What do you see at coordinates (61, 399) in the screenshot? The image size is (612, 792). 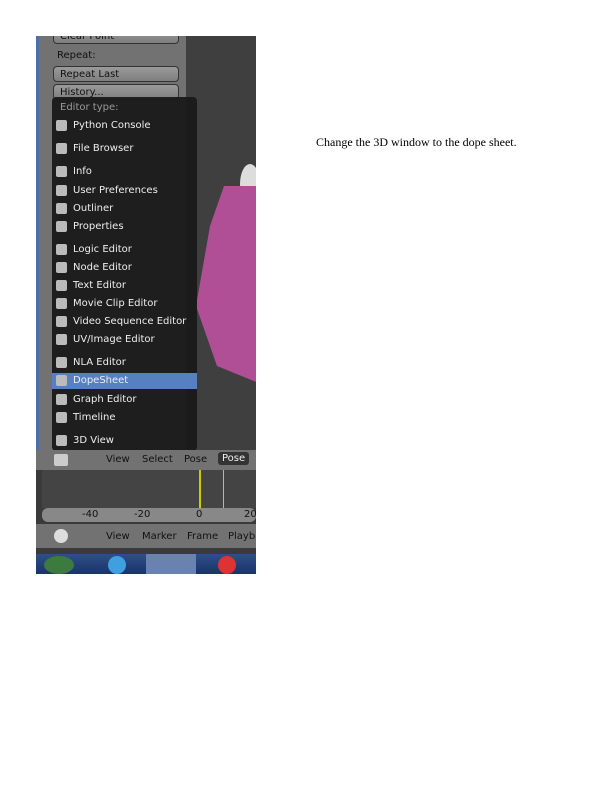 I see `graph-icon` at bounding box center [61, 399].